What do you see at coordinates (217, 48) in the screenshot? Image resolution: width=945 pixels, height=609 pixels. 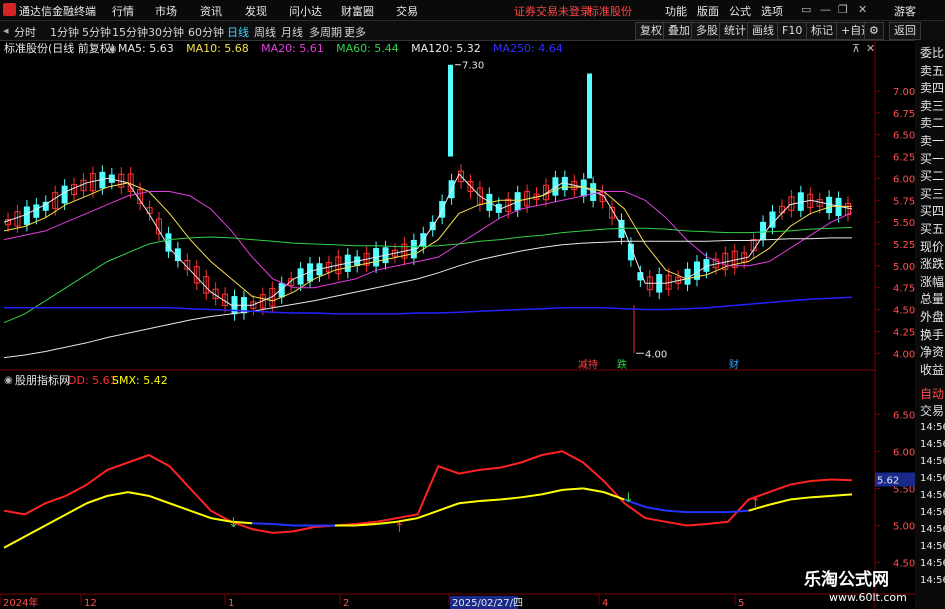 I see `ma-label-1: MA10: 5.68` at bounding box center [217, 48].